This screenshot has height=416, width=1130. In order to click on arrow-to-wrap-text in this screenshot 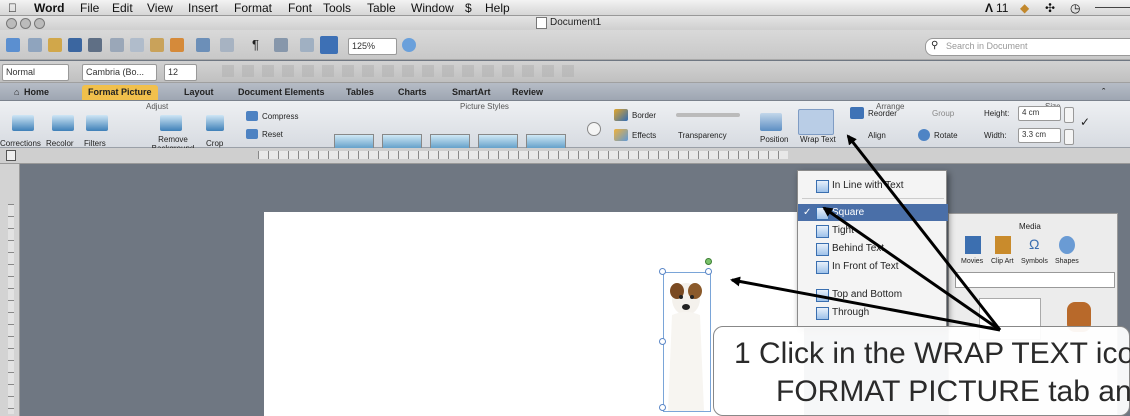, I will do `click(924, 232)`.